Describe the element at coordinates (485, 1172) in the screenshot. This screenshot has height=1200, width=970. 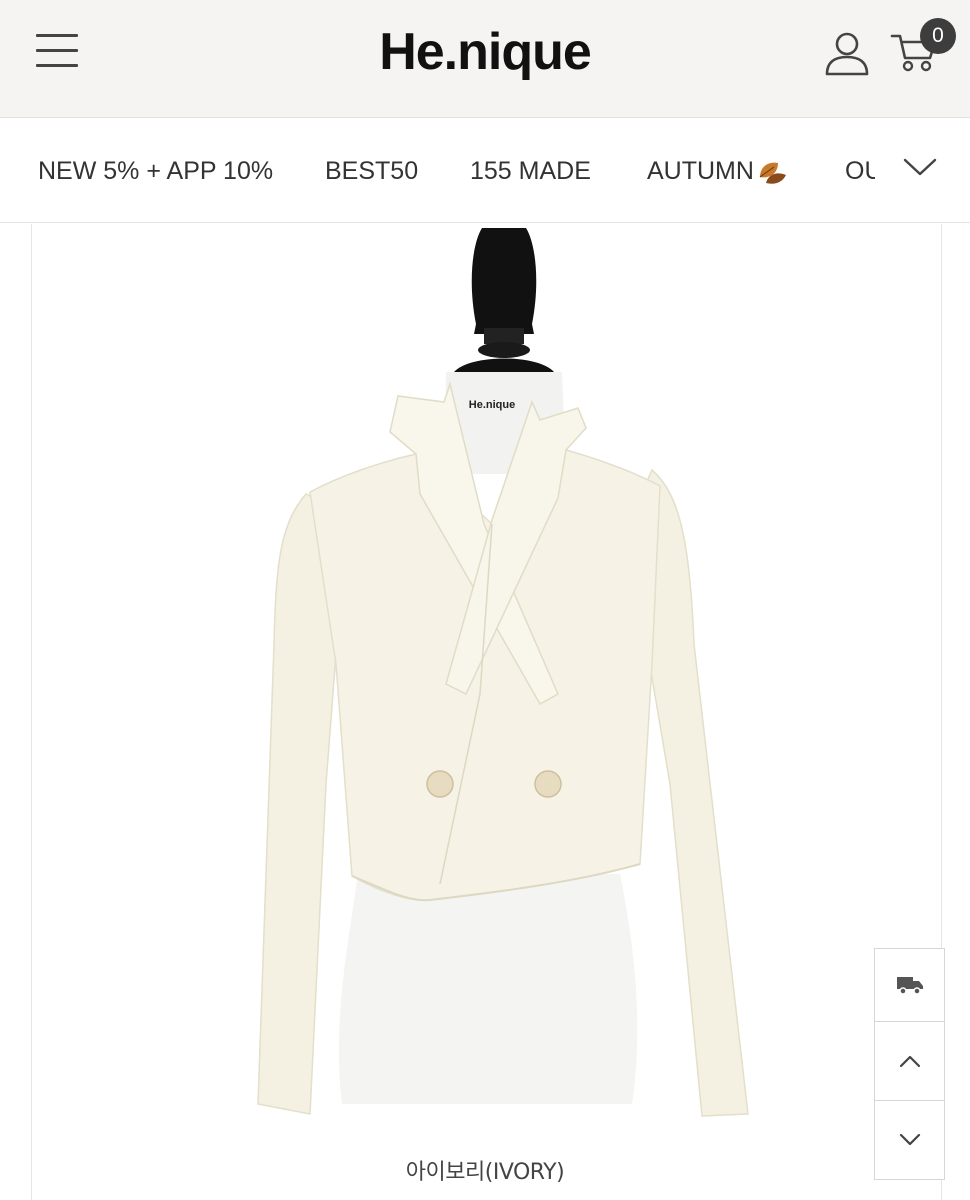
I see `color-caption: 아이보리(IVORY)` at that location.